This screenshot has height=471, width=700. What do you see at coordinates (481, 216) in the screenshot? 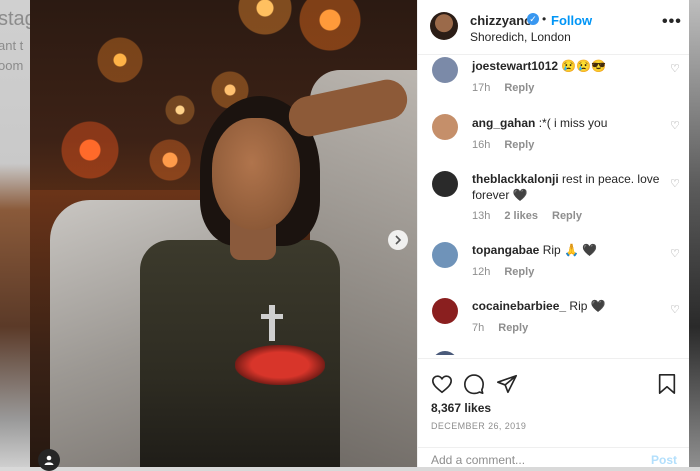
I see `comment-time: 13h` at bounding box center [481, 216].